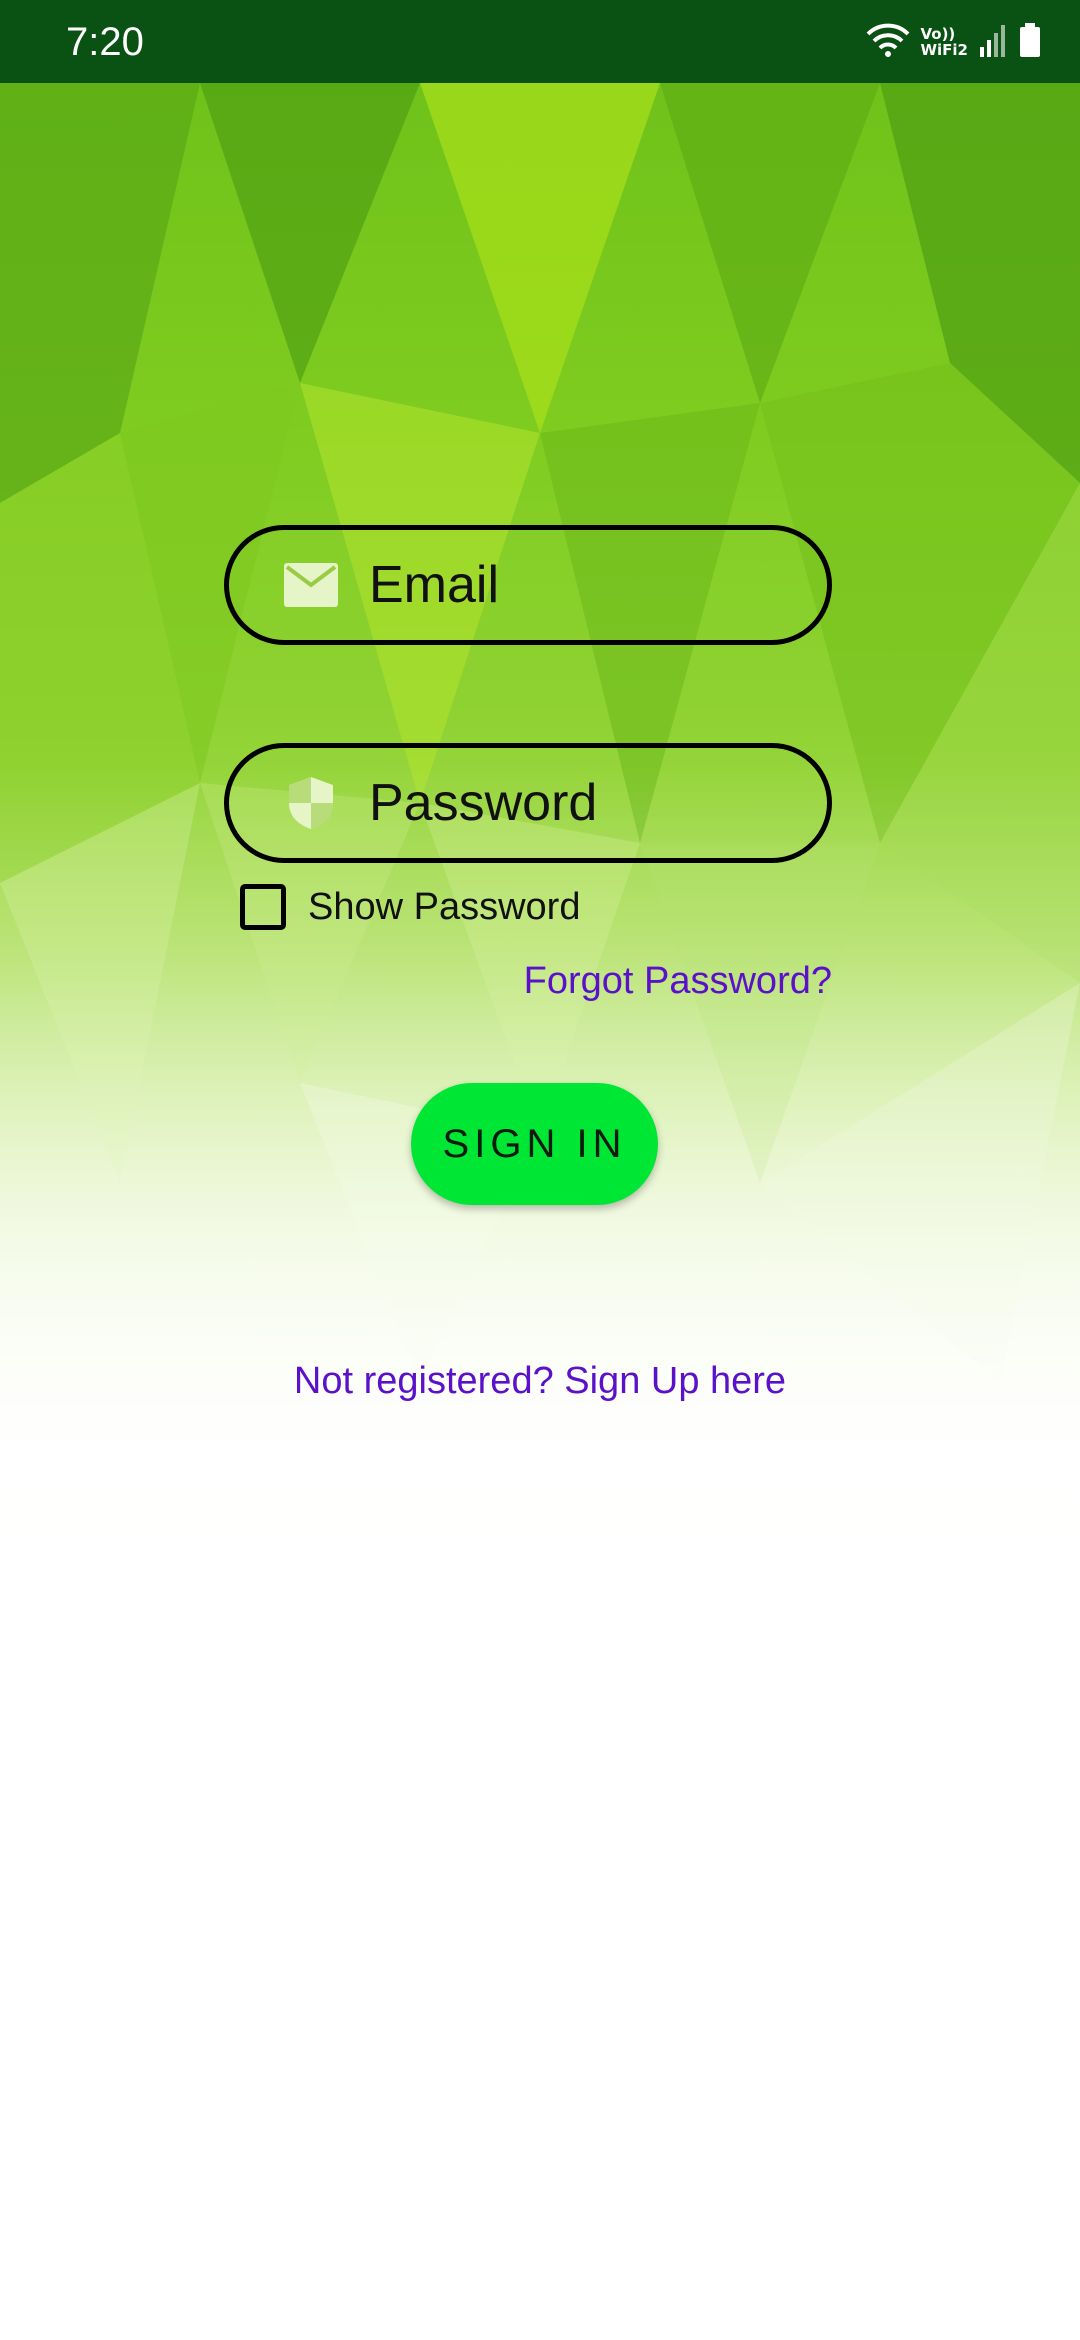 The image size is (1080, 2340). I want to click on email-field, so click(528, 585).